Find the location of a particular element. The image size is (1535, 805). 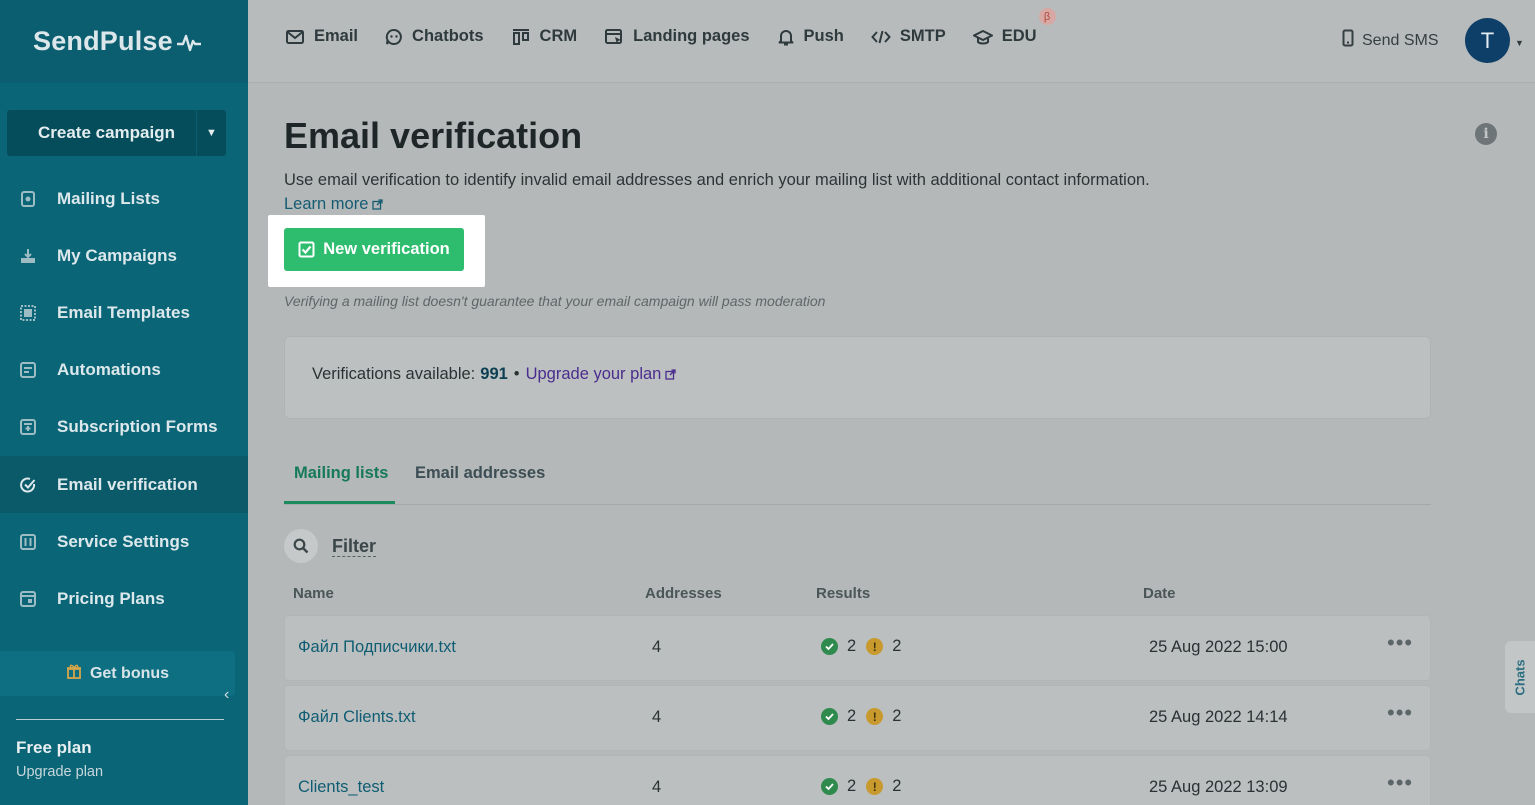

plan-title: Free plan is located at coordinates (54, 747).